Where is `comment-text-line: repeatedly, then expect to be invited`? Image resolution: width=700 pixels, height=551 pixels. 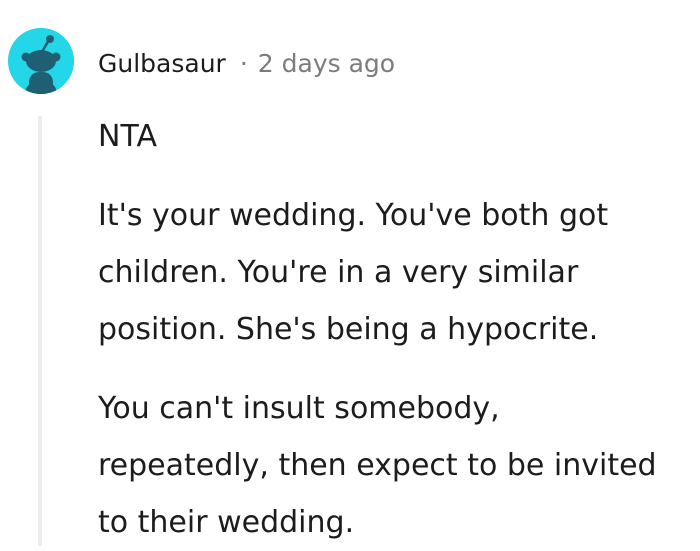 comment-text-line: repeatedly, then expect to be invited is located at coordinates (377, 465).